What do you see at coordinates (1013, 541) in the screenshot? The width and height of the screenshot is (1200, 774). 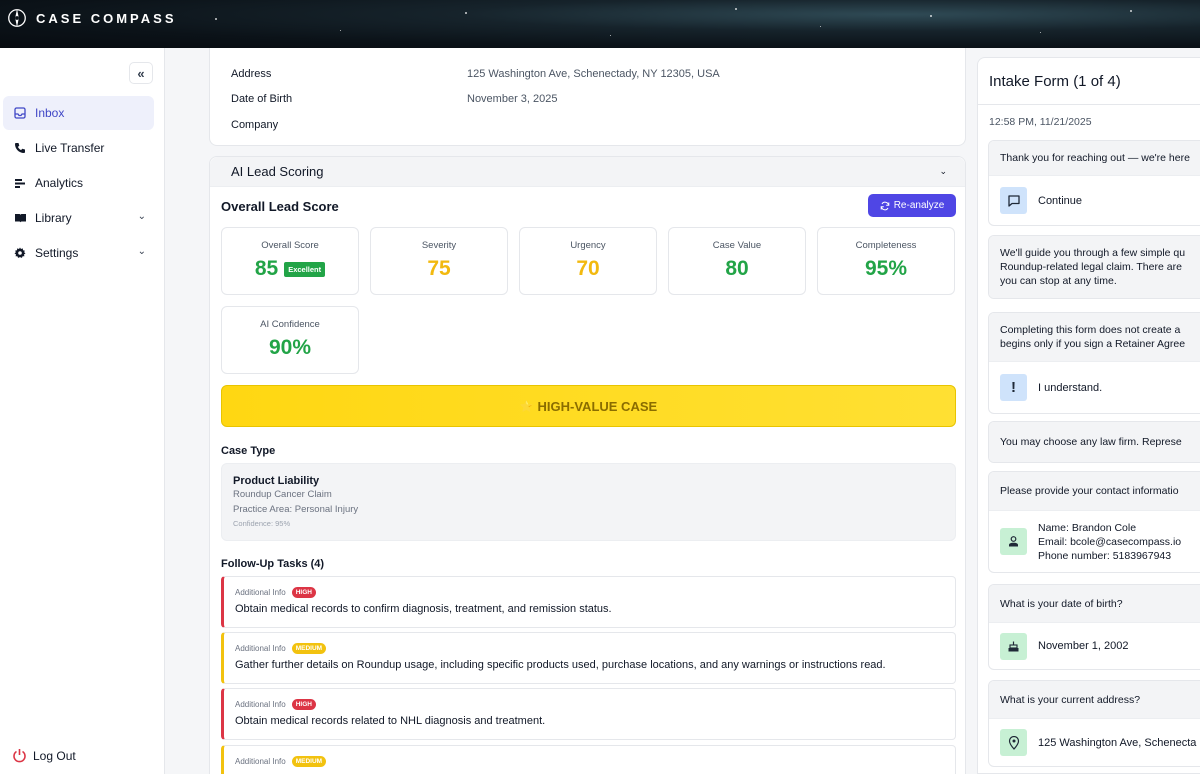 I see `user-icon` at bounding box center [1013, 541].